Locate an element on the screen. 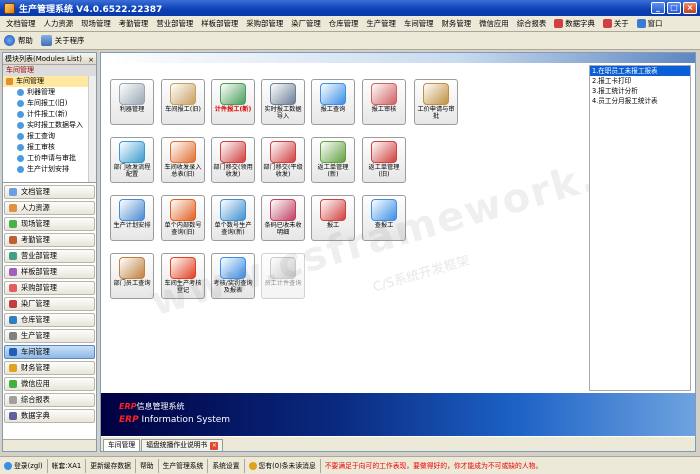  tree-item: 生产计划安排 is located at coordinates (49, 169).